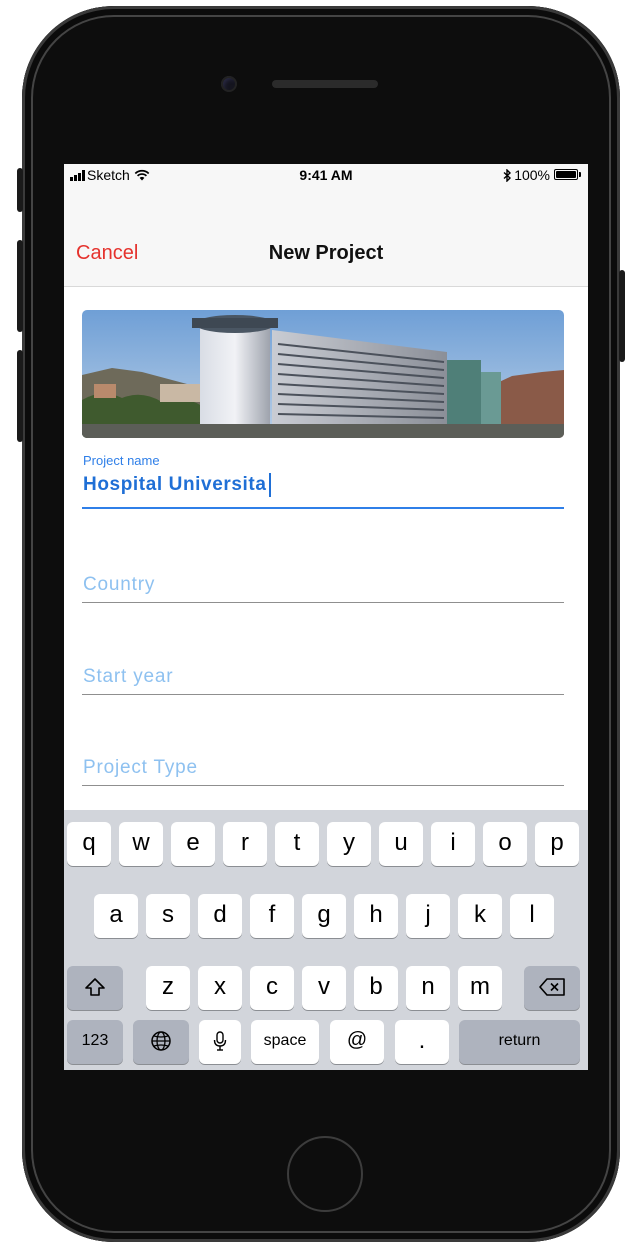 The width and height of the screenshot is (641, 1248). Describe the element at coordinates (128, 676) in the screenshot. I see `start-year-placeholder: Start year` at that location.